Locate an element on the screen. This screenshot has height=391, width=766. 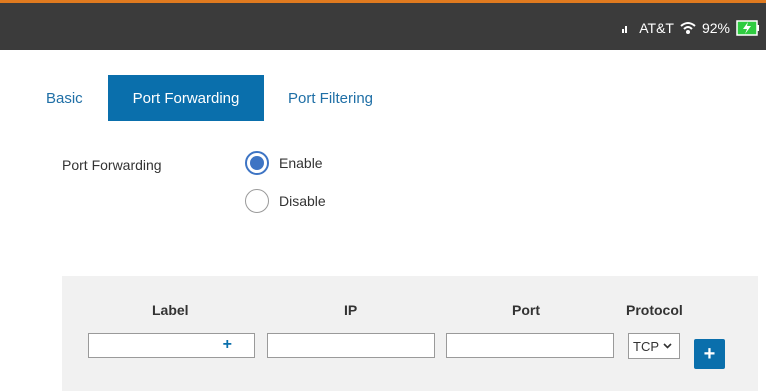
protocol-selected-value: TCP is located at coordinates (646, 346).